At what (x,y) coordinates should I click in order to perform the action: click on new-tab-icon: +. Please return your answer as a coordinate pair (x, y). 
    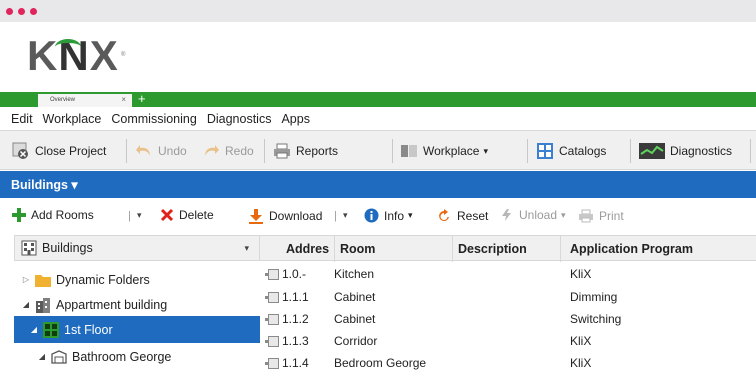
    Looking at the image, I should click on (142, 98).